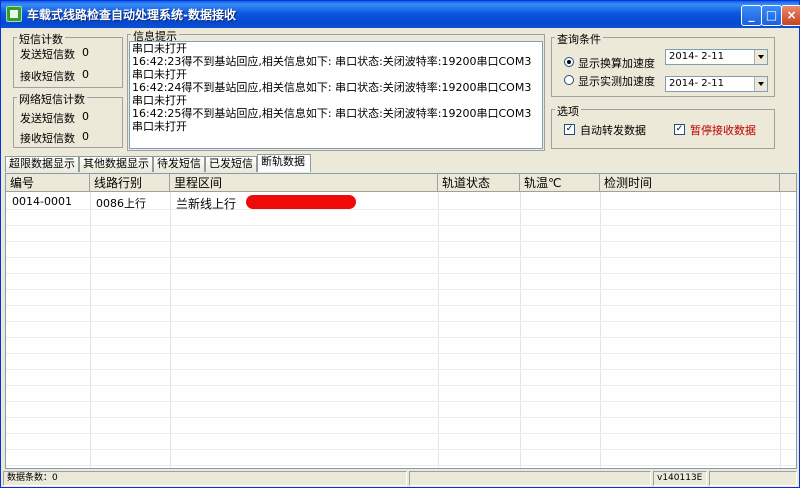  Describe the element at coordinates (696, 83) in the screenshot. I see `end-date-value: 2014- 2-11` at that location.